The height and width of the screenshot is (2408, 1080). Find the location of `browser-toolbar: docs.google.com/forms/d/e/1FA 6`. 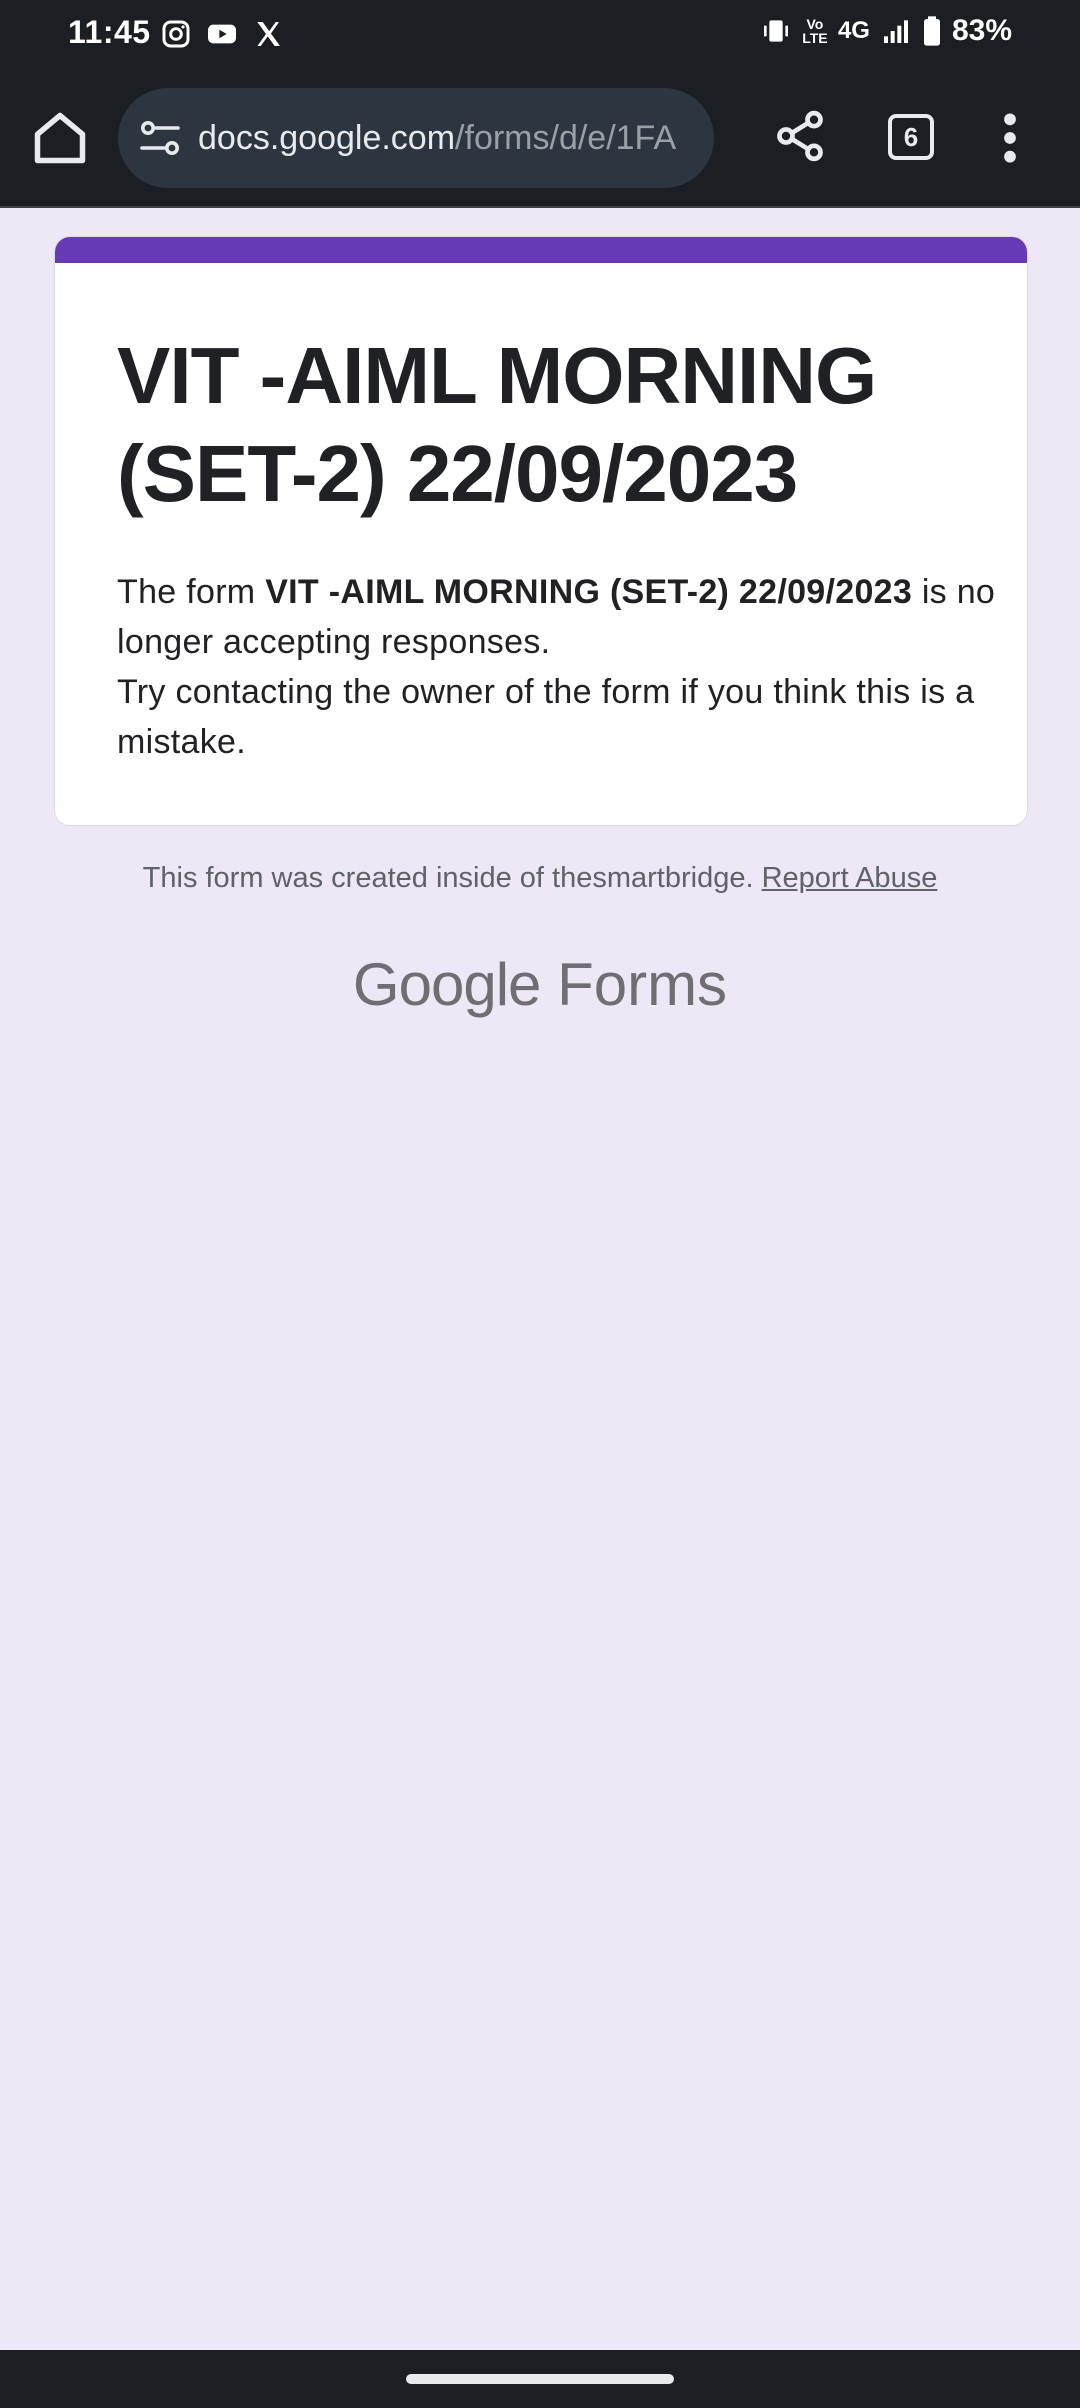

browser-toolbar: docs.google.com/forms/d/e/1FA 6 is located at coordinates (540, 138).